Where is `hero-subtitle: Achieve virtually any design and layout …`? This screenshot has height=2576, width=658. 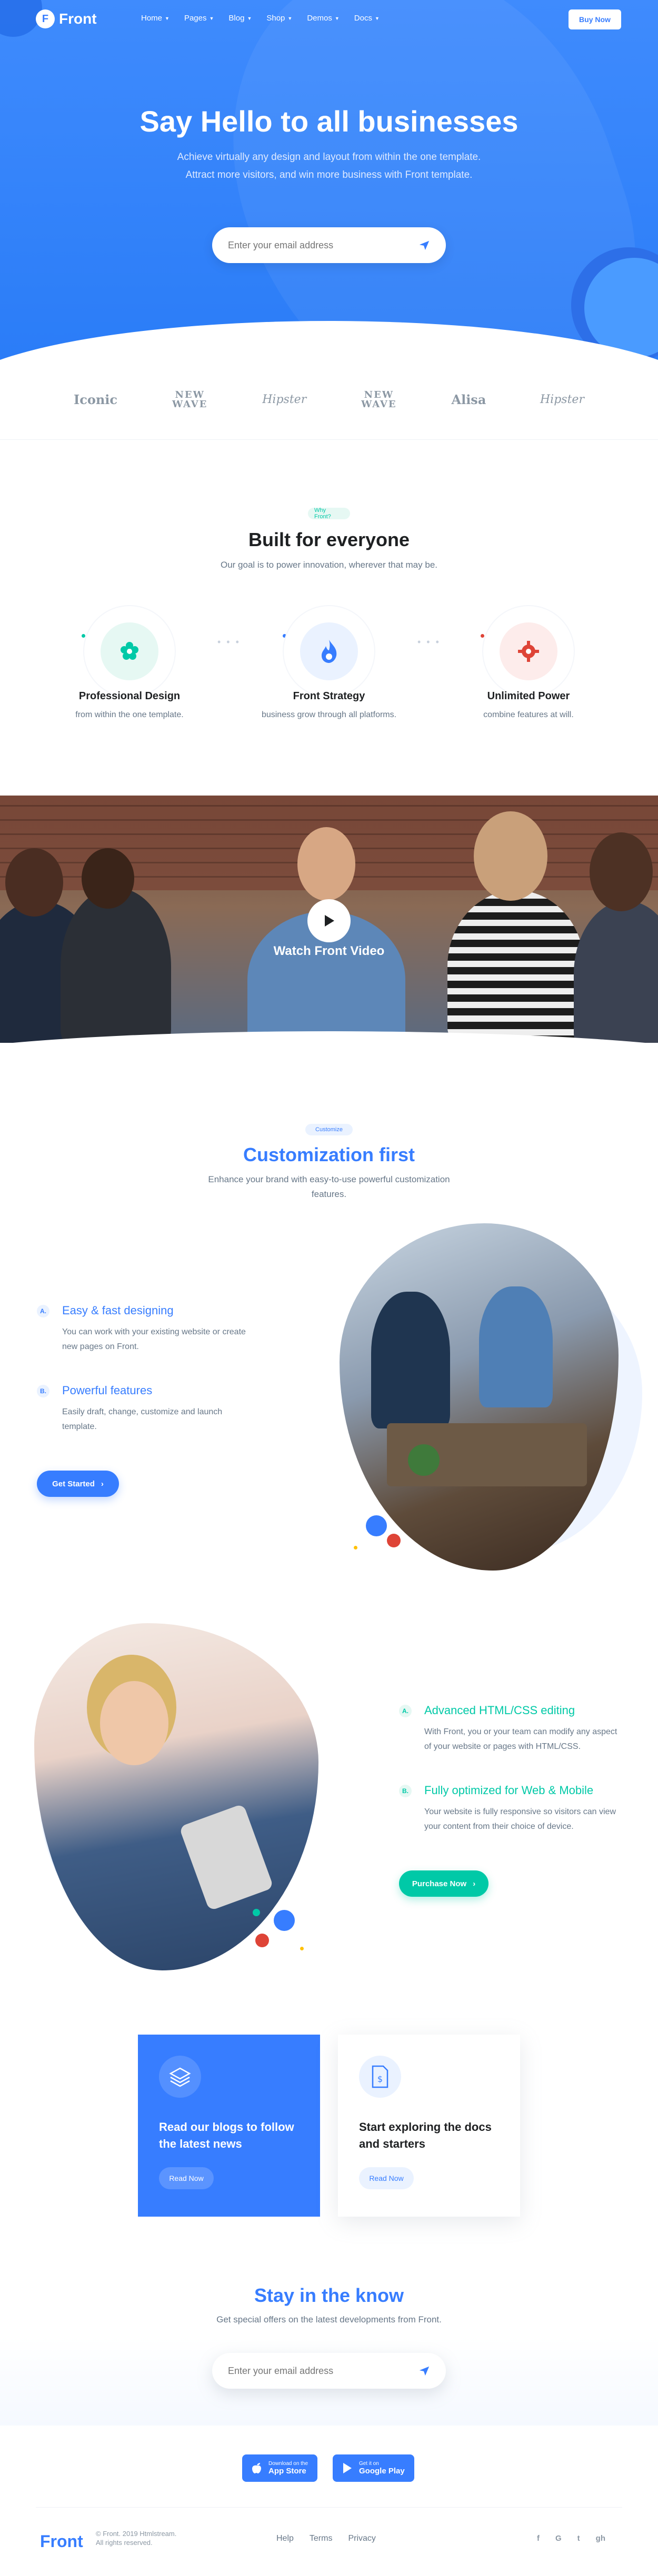
hero-subtitle: Achieve virtually any design and layout … is located at coordinates (329, 166).